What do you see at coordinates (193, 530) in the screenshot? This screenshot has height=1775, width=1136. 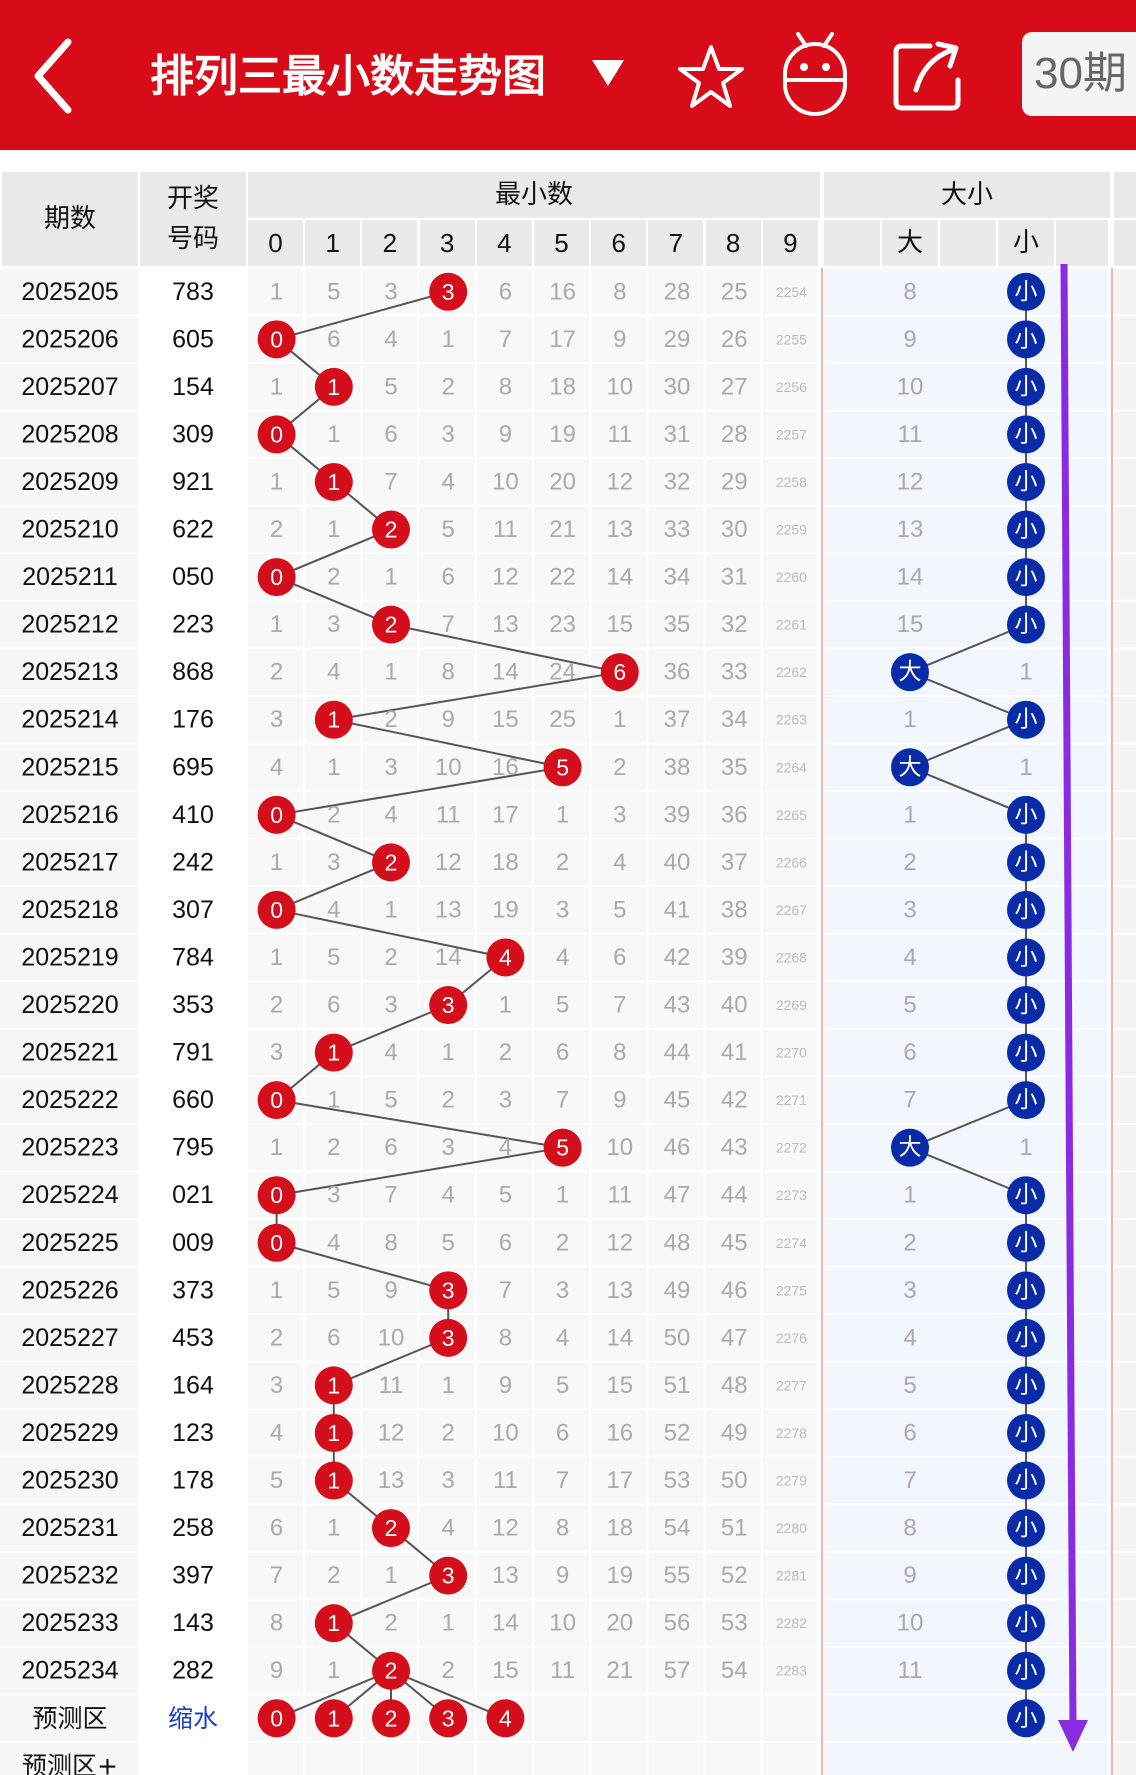 I see `draw-number: 622` at bounding box center [193, 530].